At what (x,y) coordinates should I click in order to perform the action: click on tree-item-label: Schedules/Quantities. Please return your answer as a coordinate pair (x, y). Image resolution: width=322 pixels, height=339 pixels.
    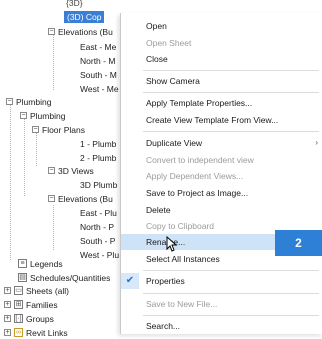
    Looking at the image, I should click on (70, 278).